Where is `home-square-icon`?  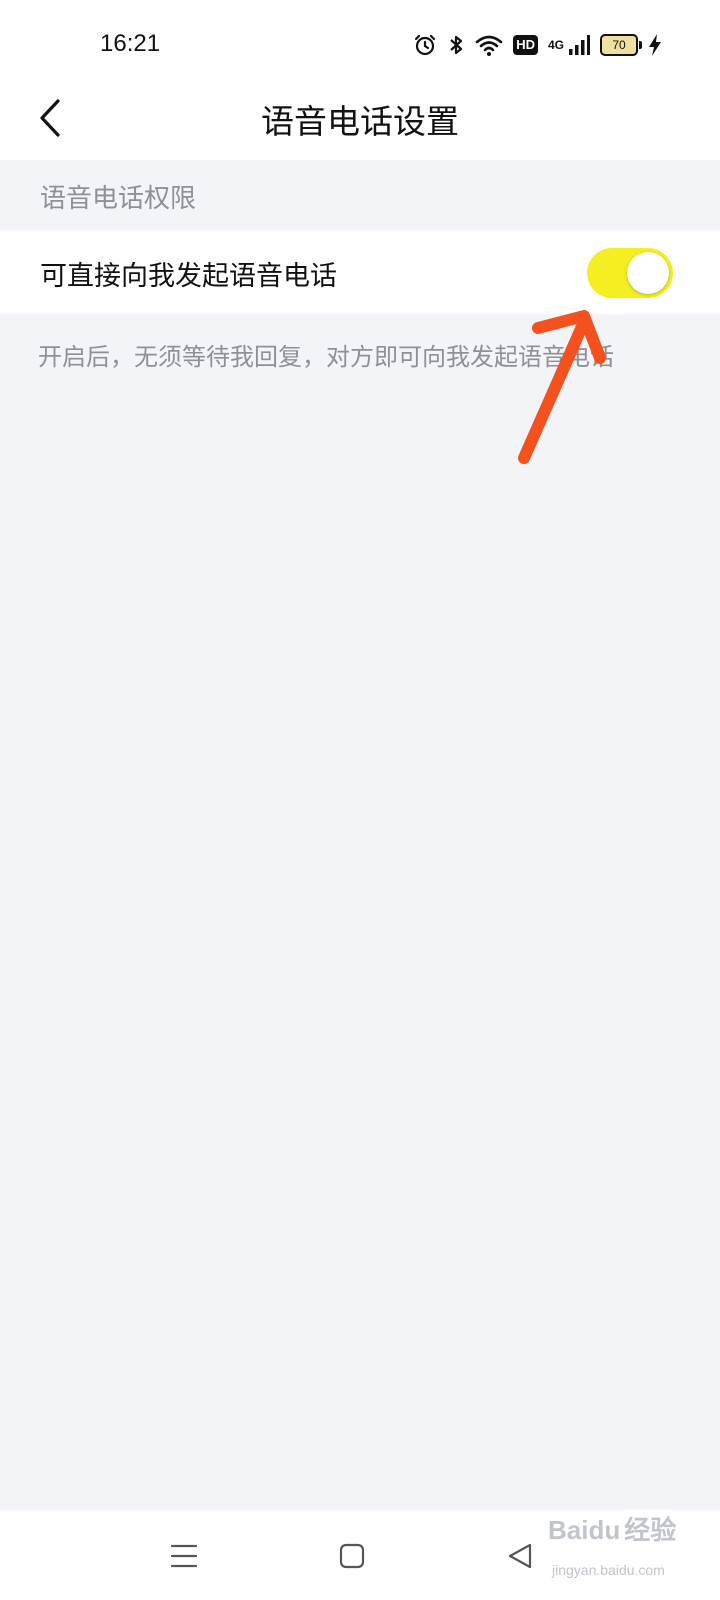 home-square-icon is located at coordinates (352, 1556).